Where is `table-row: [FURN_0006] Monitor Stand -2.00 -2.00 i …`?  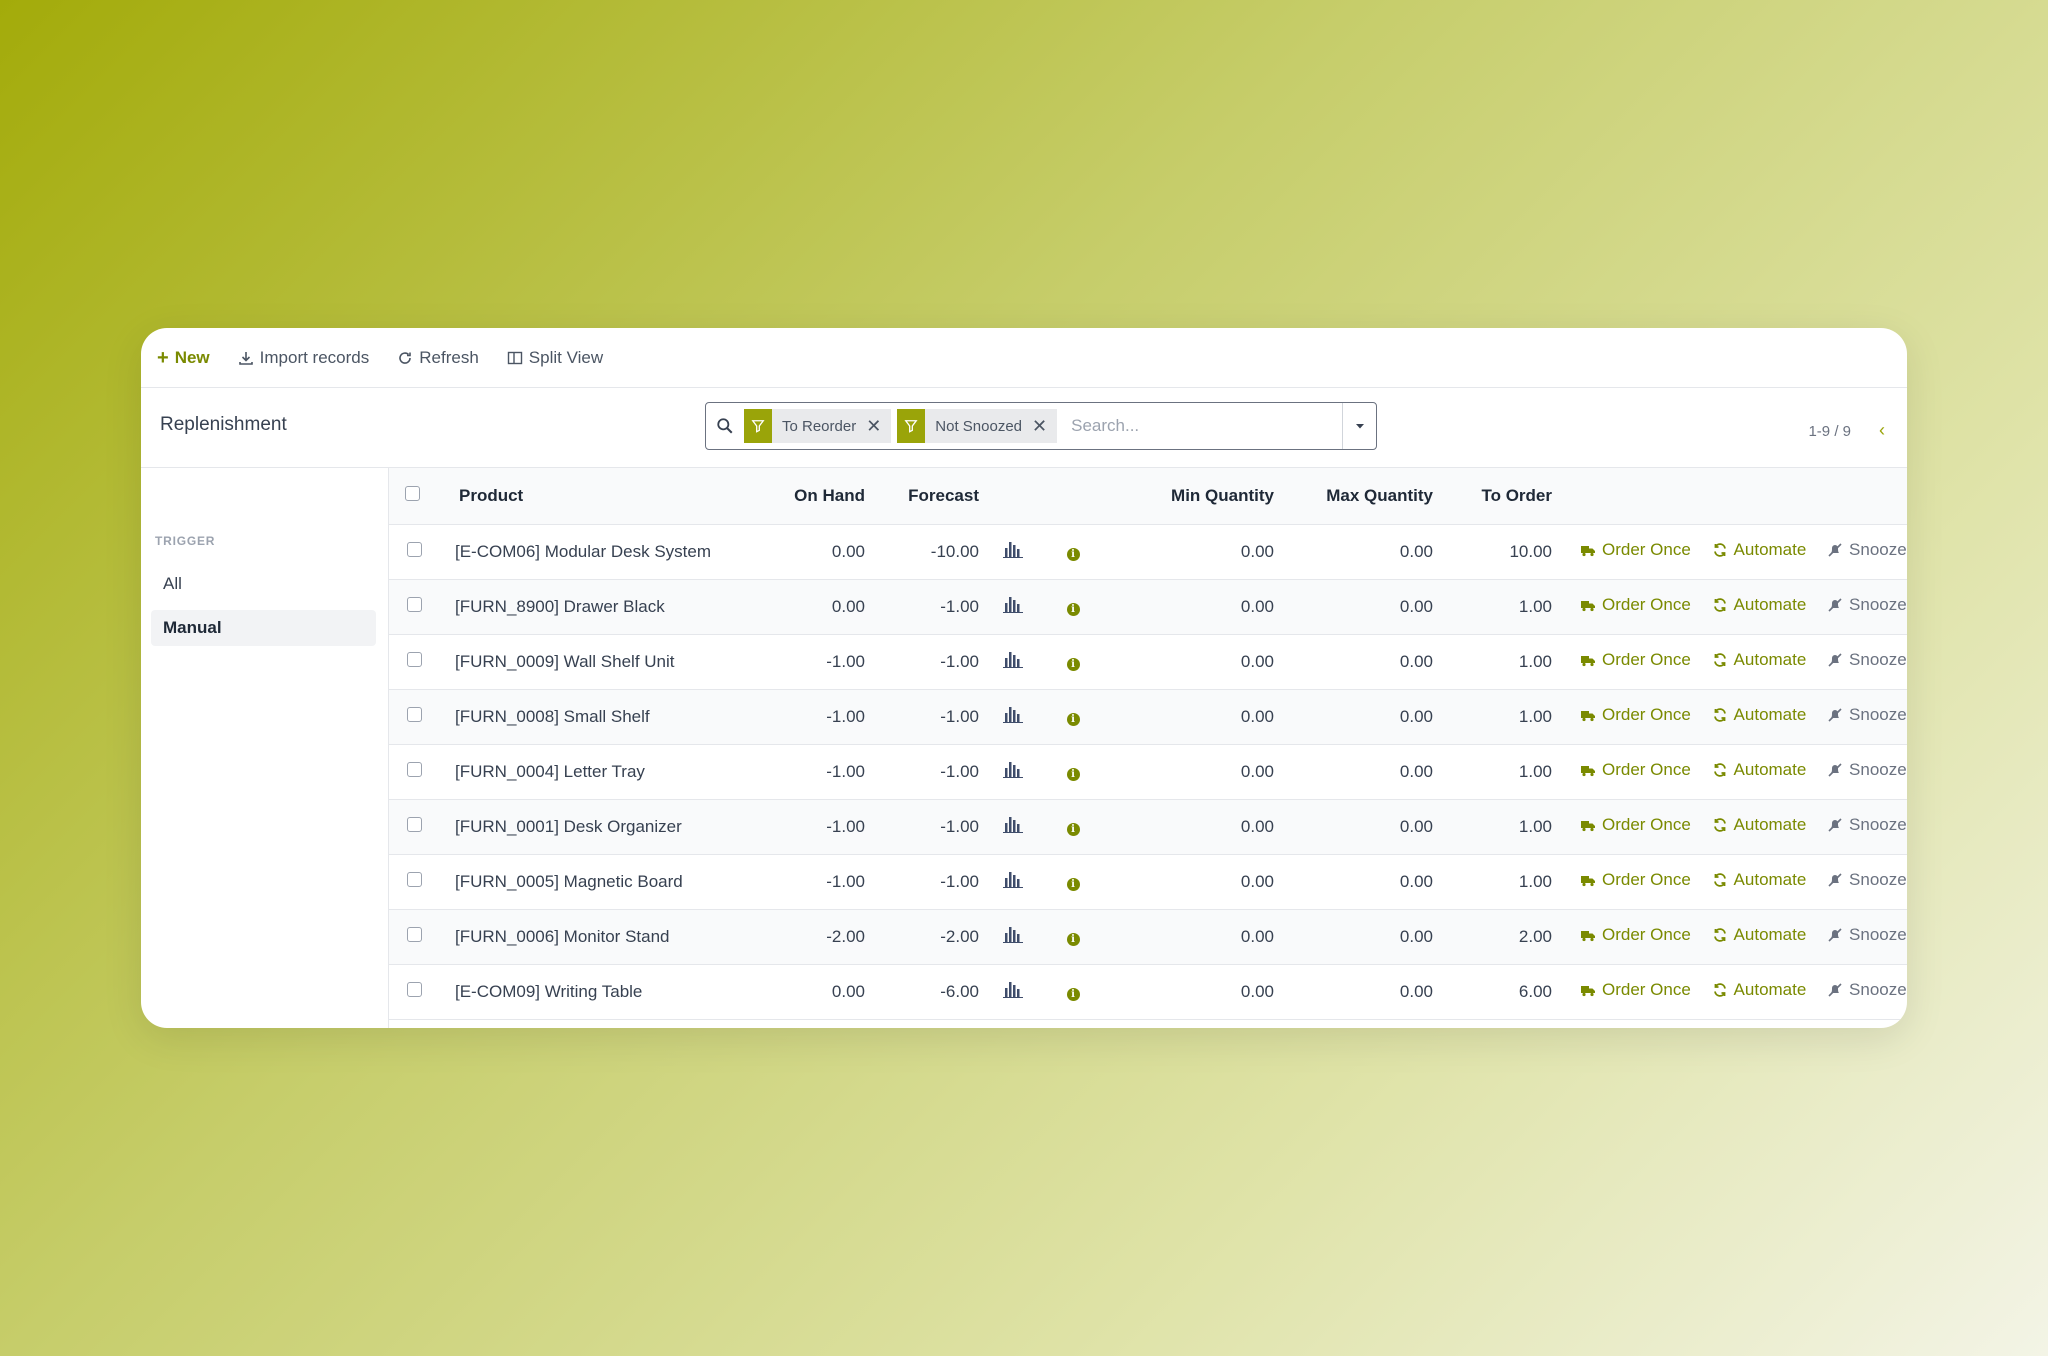
table-row: [FURN_0006] Monitor Stand -2.00 -2.00 i … is located at coordinates (1148, 936).